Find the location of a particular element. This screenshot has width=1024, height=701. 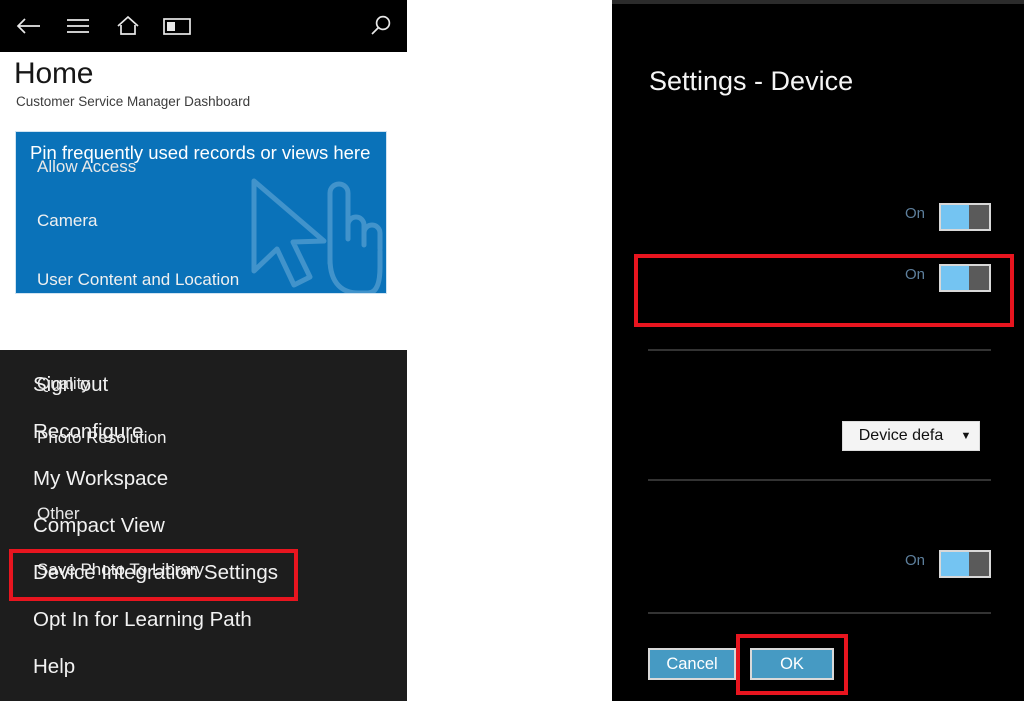

user-content-toggle-state: On is located at coordinates (915, 274).